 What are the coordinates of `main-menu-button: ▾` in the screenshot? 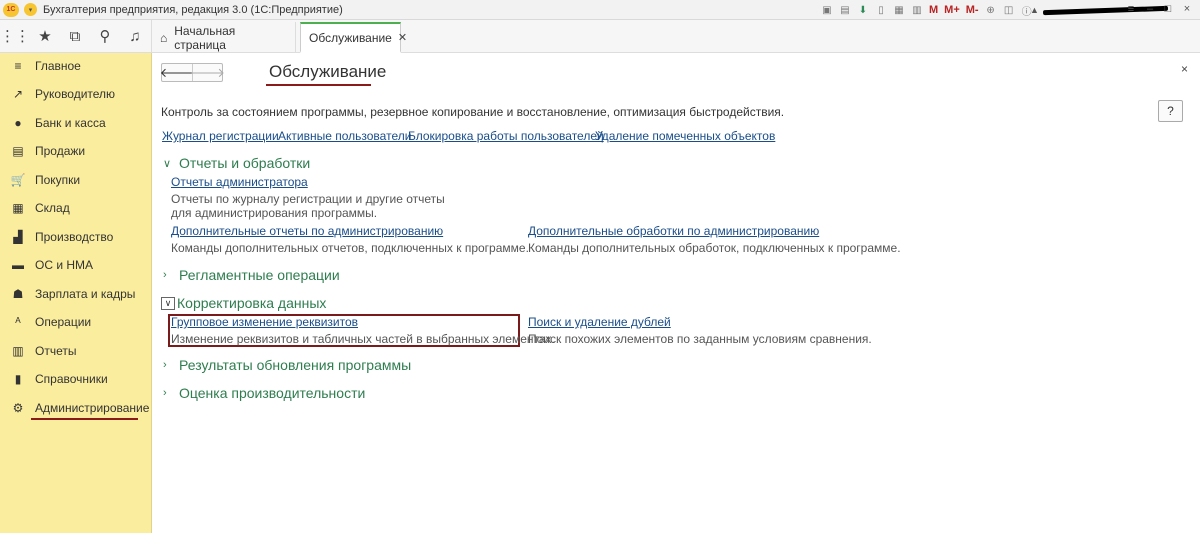 It's located at (30, 9).